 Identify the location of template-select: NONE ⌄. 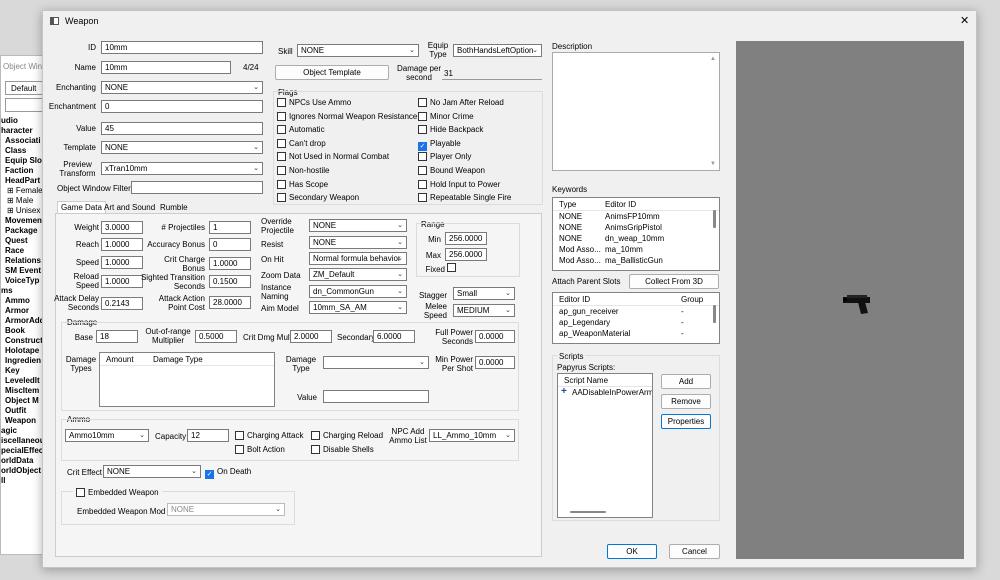
(182, 147).